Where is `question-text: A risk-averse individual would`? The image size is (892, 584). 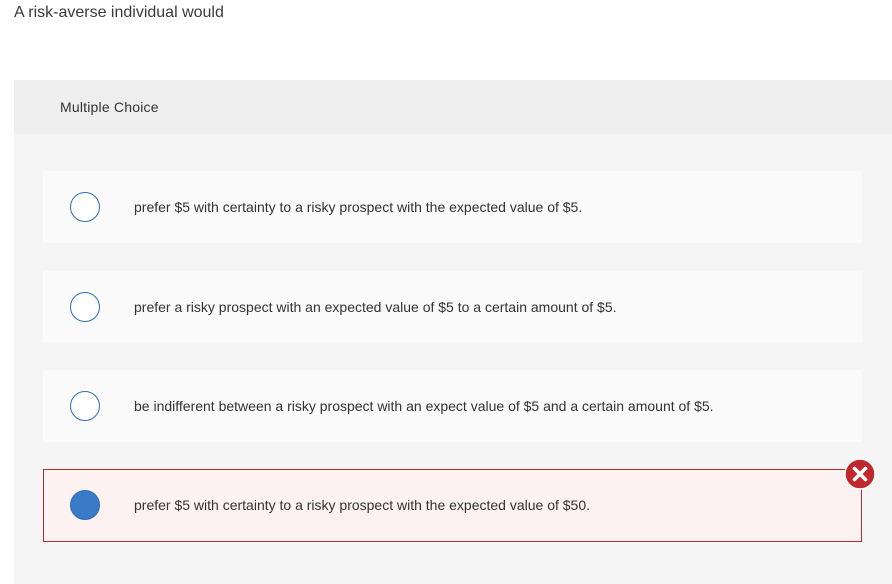
question-text: A risk-averse individual would is located at coordinates (119, 12).